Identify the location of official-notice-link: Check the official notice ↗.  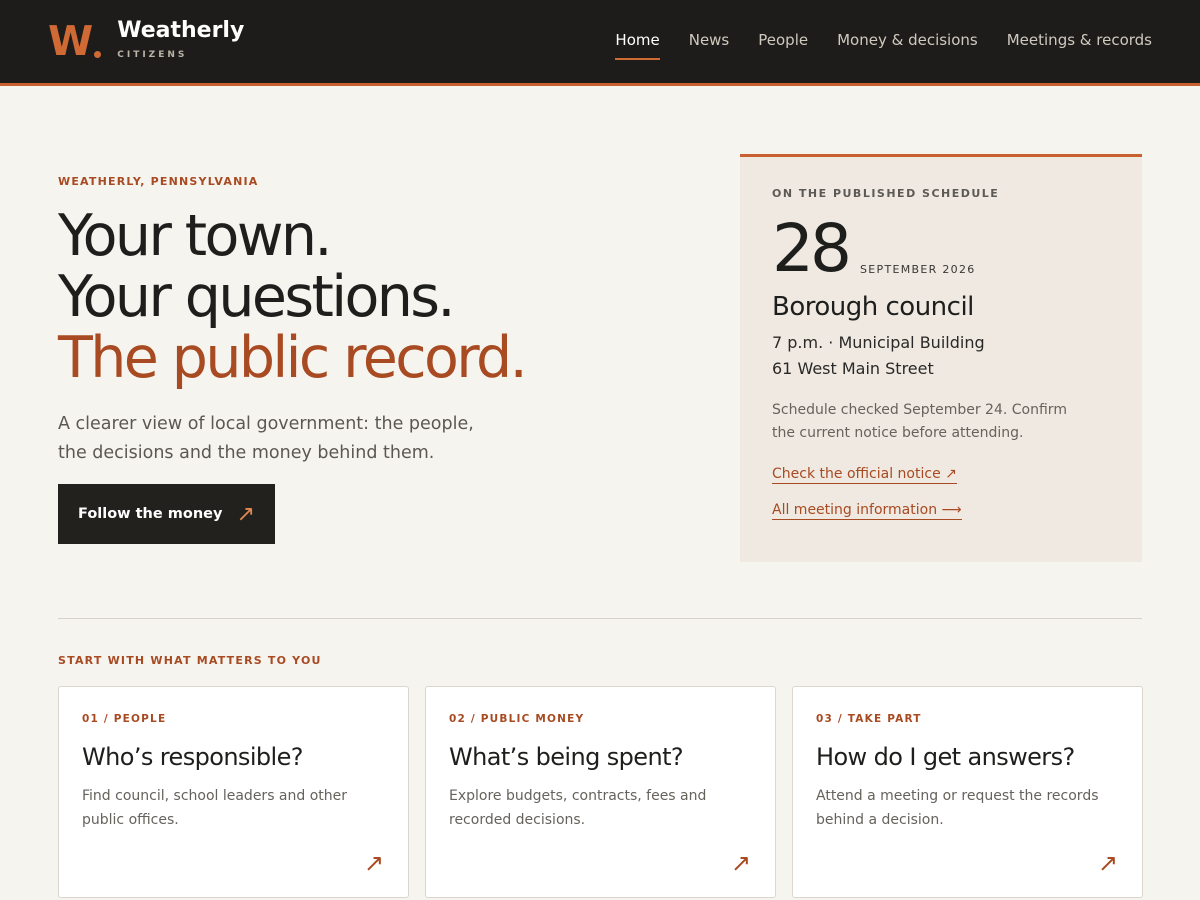
(864, 474).